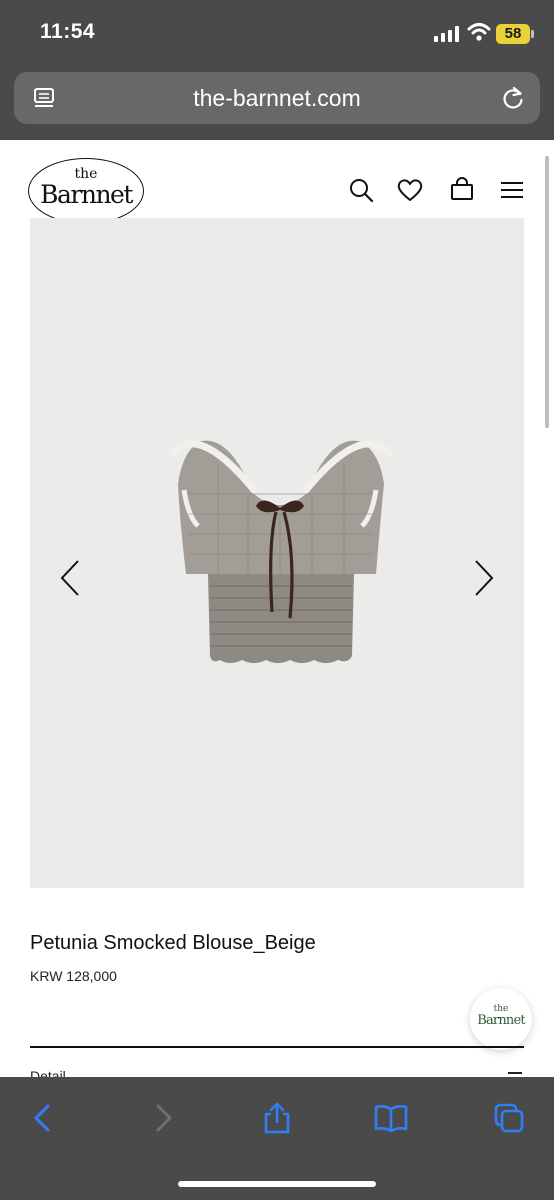 The width and height of the screenshot is (554, 1200). Describe the element at coordinates (479, 32) in the screenshot. I see `wifi-icon` at that location.